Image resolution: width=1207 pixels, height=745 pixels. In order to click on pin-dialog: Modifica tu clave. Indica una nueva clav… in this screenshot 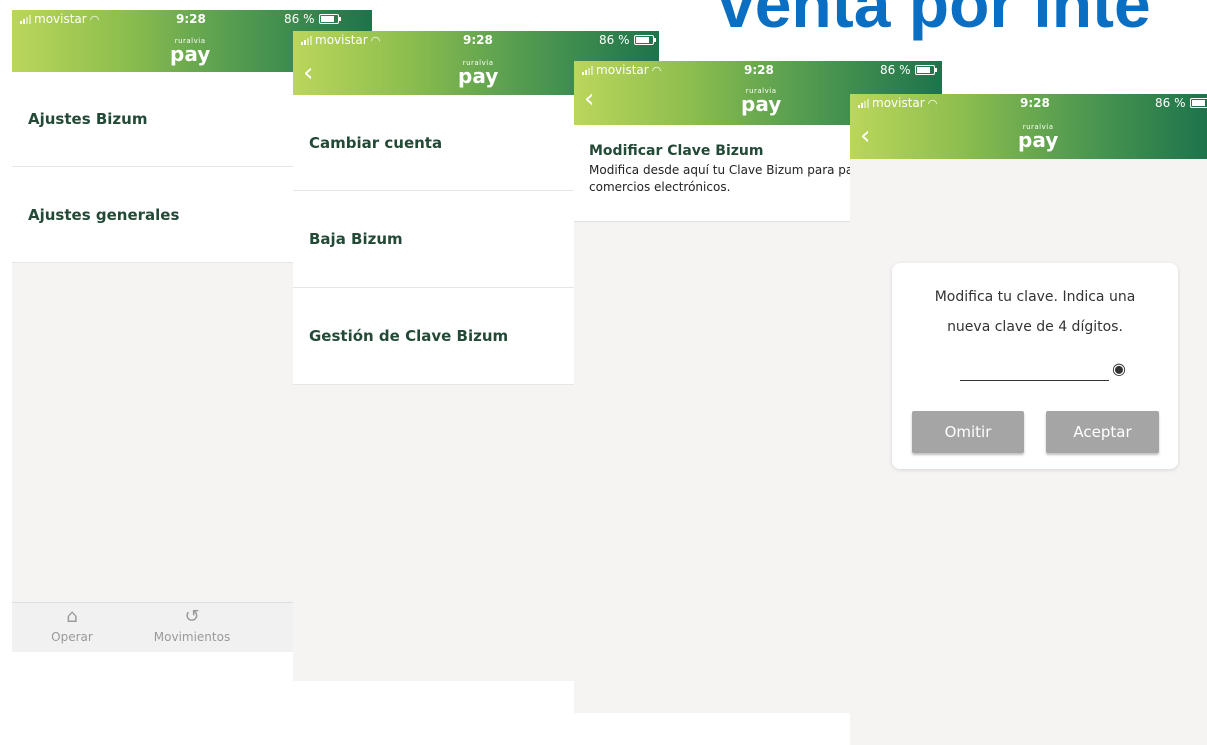, I will do `click(1035, 366)`.